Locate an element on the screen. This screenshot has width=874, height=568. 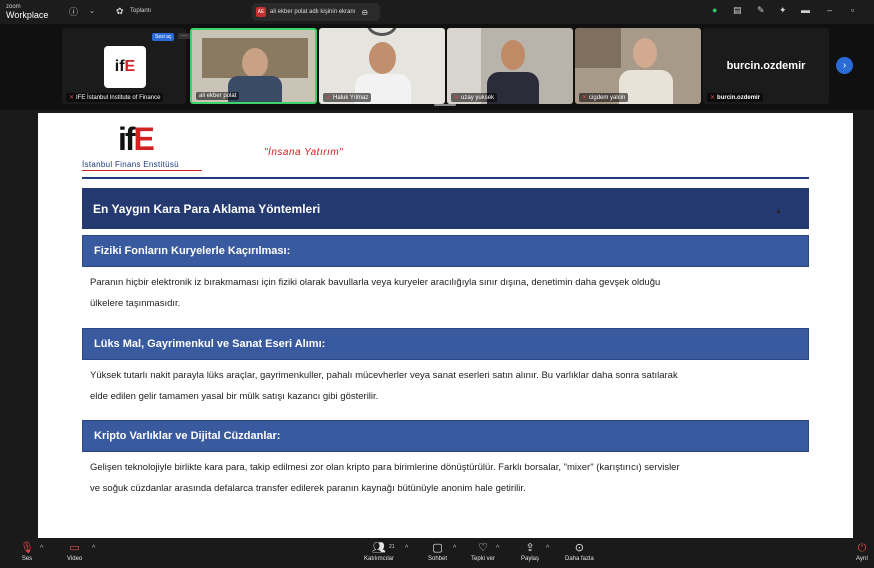
ife-slide-logo: ifE İstanbul Finans Enstitüsü is located at coordinates (143, 147).